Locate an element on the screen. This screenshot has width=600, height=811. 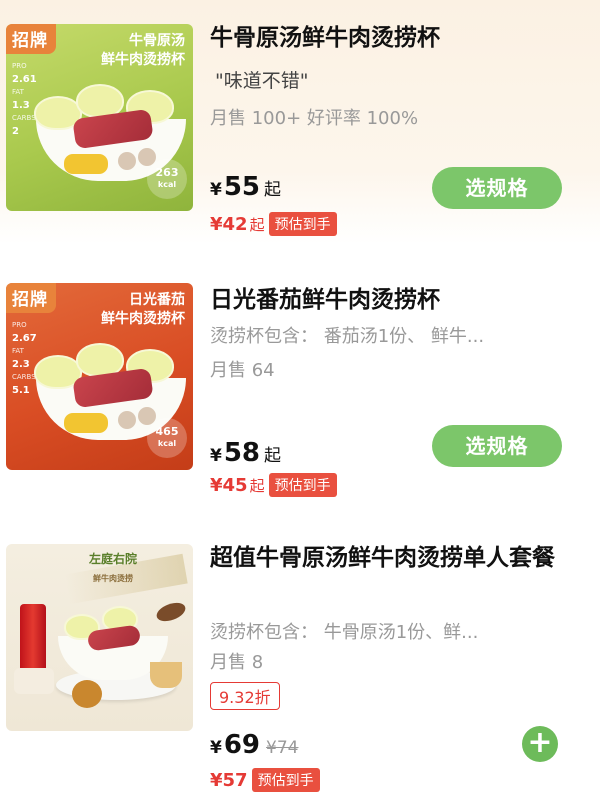
estimated-price: ¥57 预估到手 is located at coordinates (265, 780).